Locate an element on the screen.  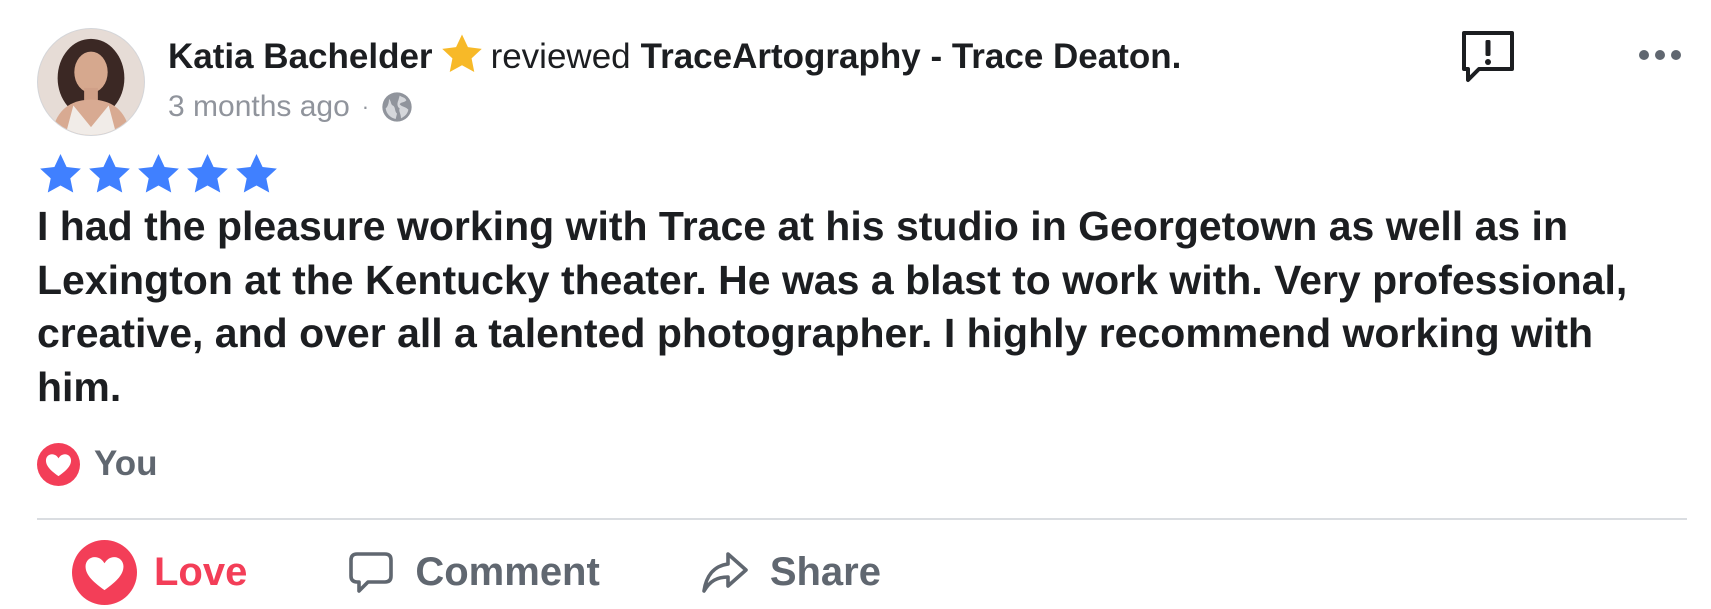
globe-icon is located at coordinates (397, 107).